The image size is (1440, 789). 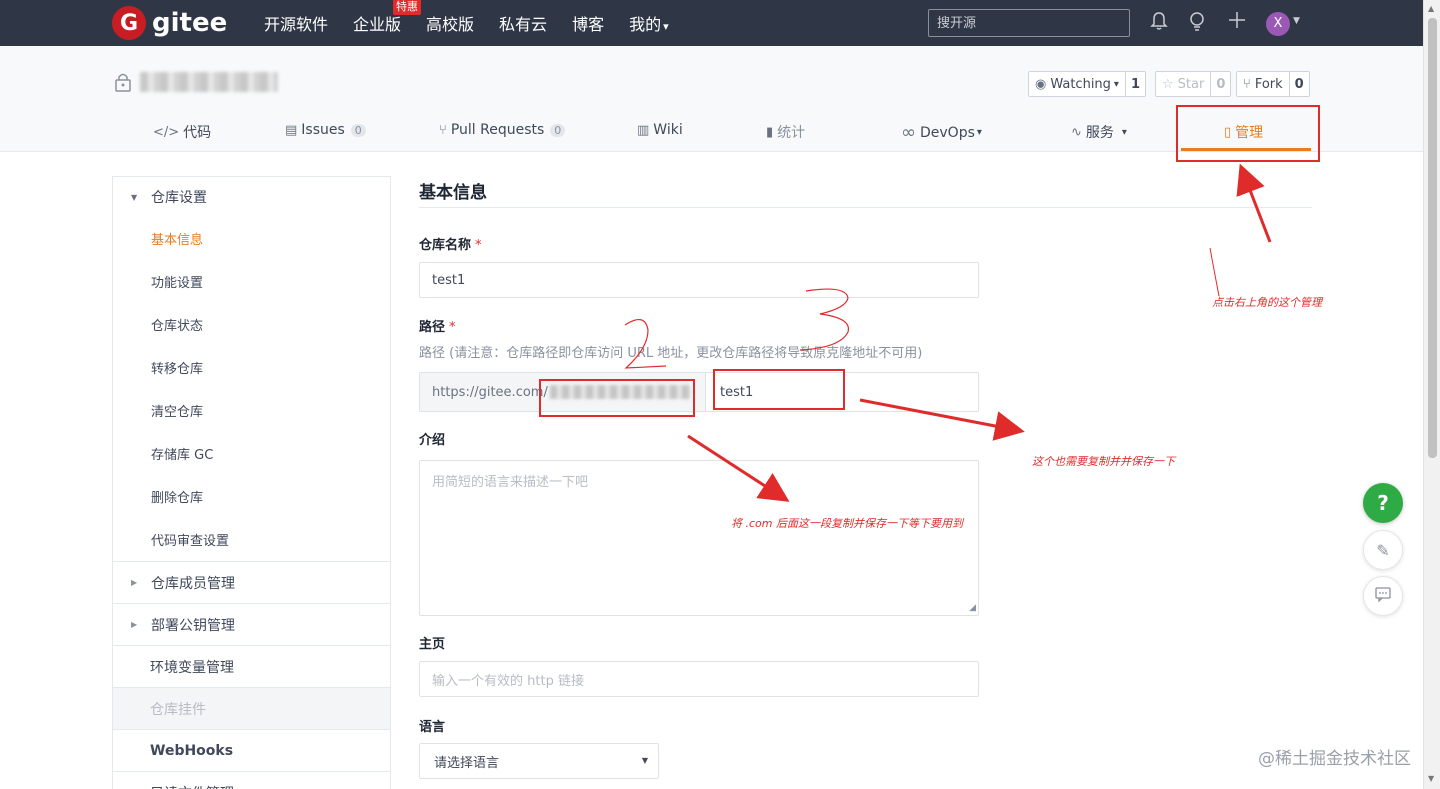 I want to click on sidebar-item-gc: 存储库 GC, so click(x=251, y=453).